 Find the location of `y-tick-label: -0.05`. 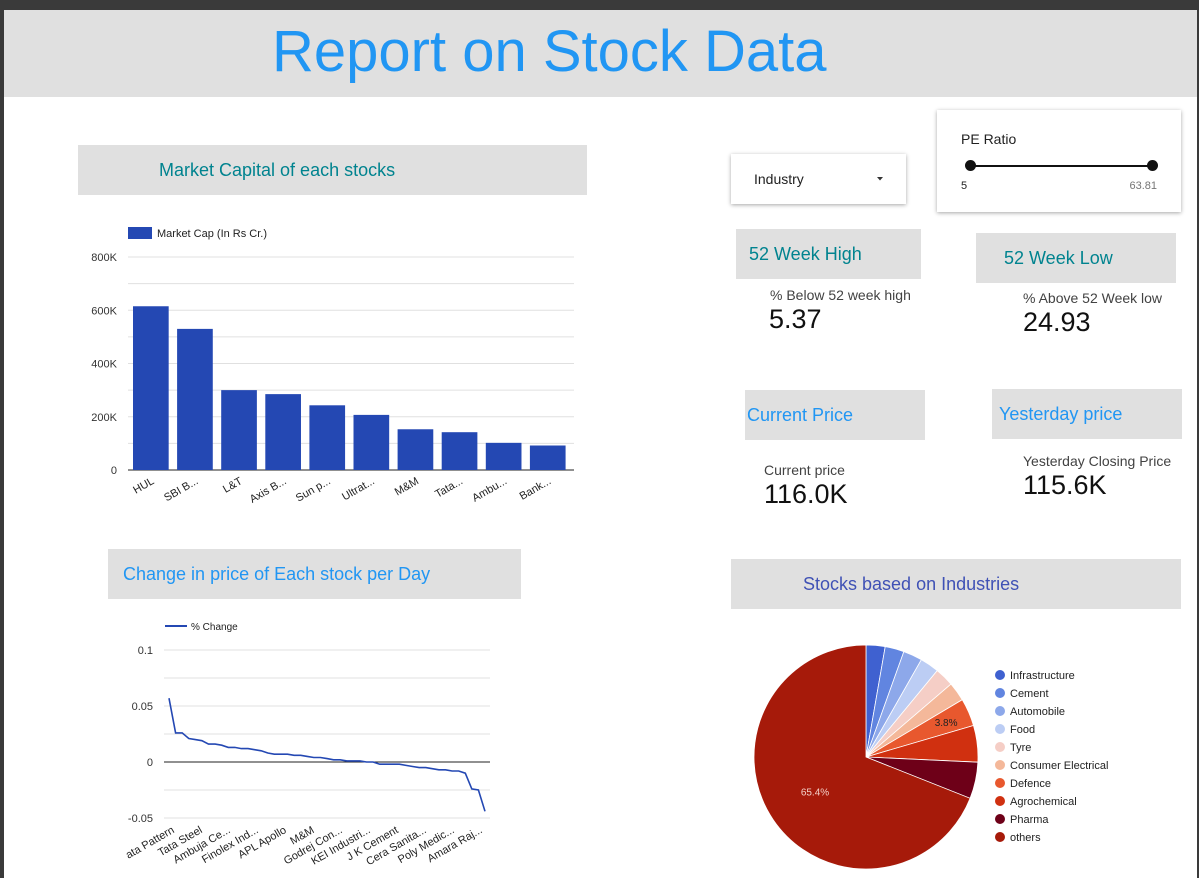

y-tick-label: -0.05 is located at coordinates (140, 819).